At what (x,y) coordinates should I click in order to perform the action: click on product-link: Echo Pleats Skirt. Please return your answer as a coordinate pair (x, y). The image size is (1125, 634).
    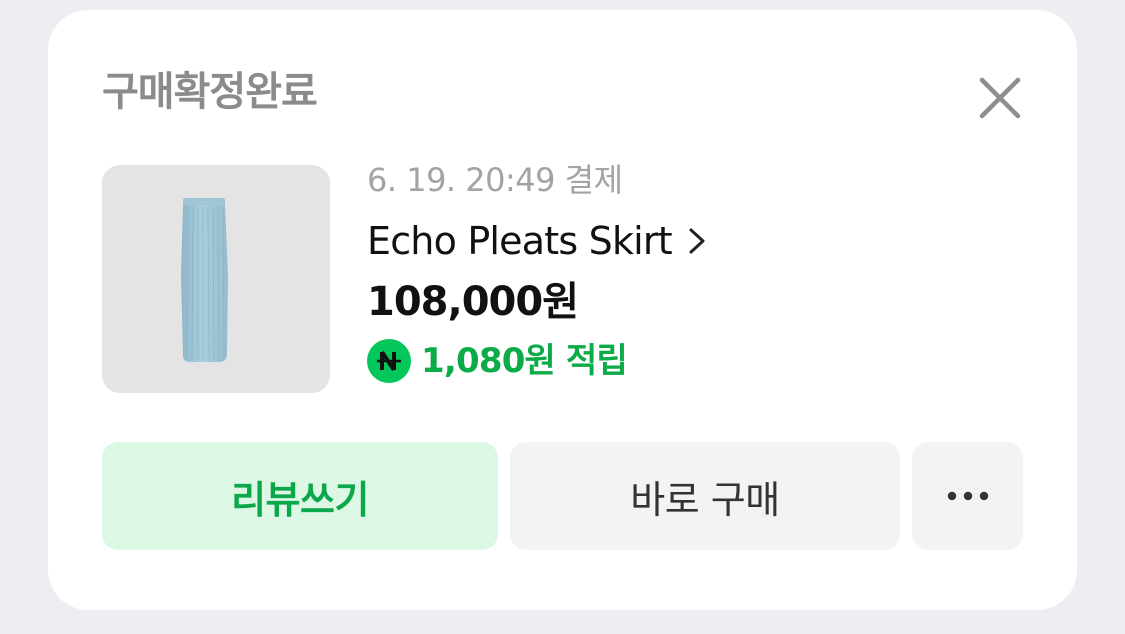
    Looking at the image, I should click on (692, 241).